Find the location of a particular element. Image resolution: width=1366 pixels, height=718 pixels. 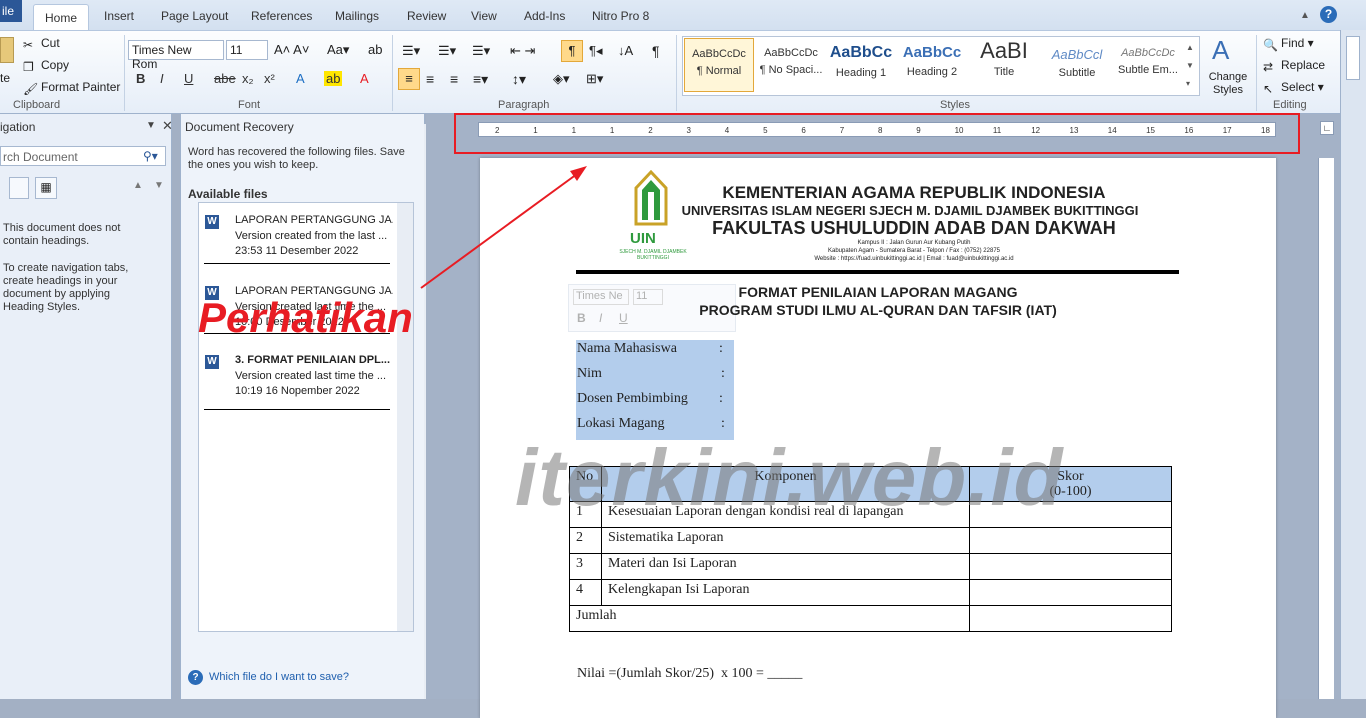

file-list-scrollbar is located at coordinates (405, 417).